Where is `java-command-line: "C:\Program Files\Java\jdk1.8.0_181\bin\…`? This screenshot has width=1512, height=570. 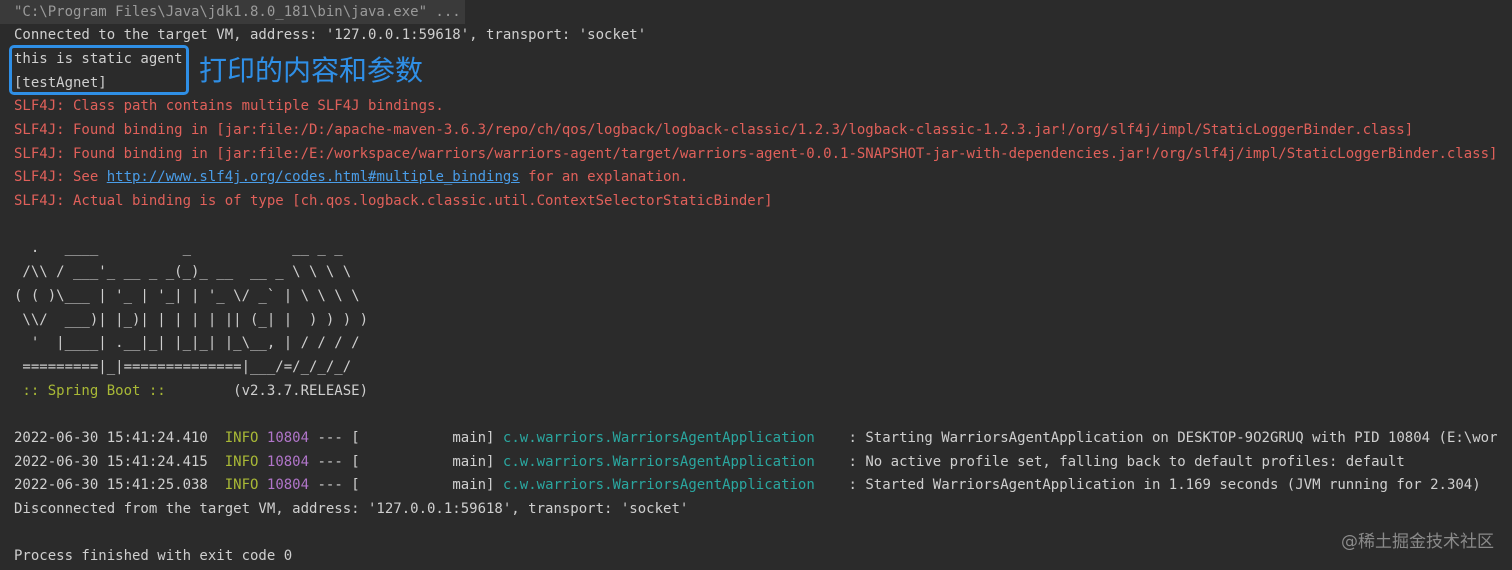 java-command-line: "C:\Program Files\Java\jdk1.8.0_181\bin\… is located at coordinates (237, 12).